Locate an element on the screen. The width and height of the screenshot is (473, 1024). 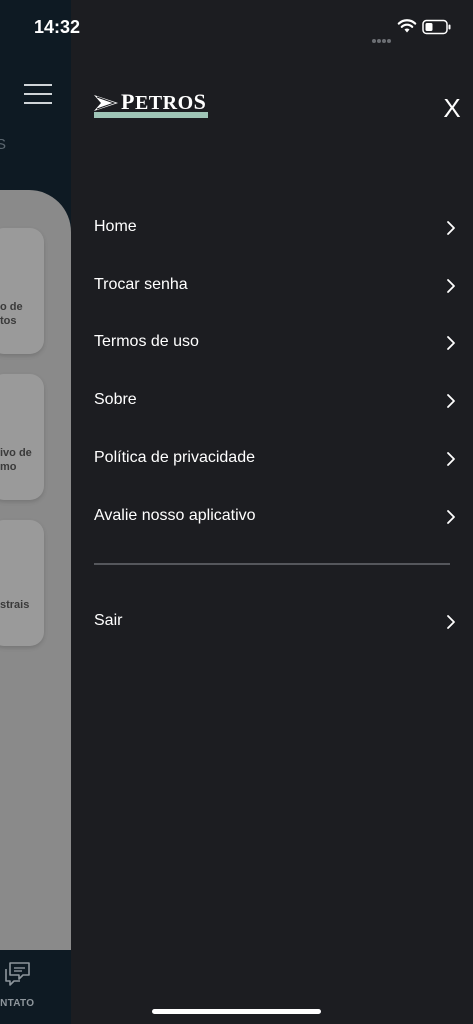
menu-item-termos-de-uso: Termos de uso is located at coordinates (277, 343).